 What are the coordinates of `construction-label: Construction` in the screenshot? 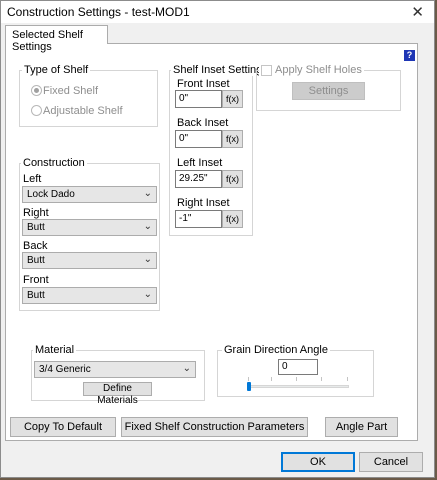 It's located at (54, 163).